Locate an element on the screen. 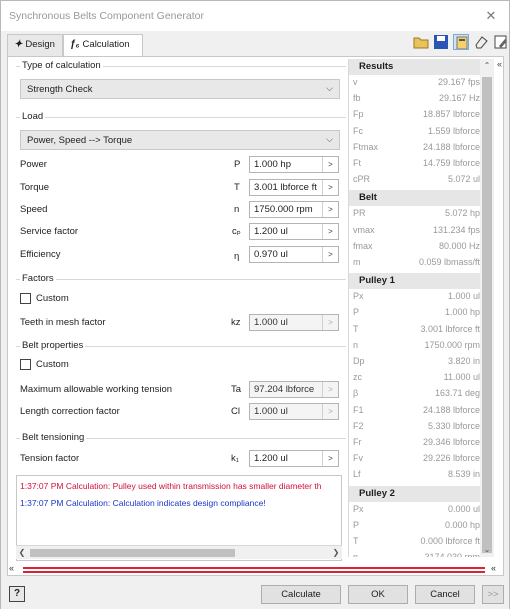  result-symbol: Fc is located at coordinates (358, 130).